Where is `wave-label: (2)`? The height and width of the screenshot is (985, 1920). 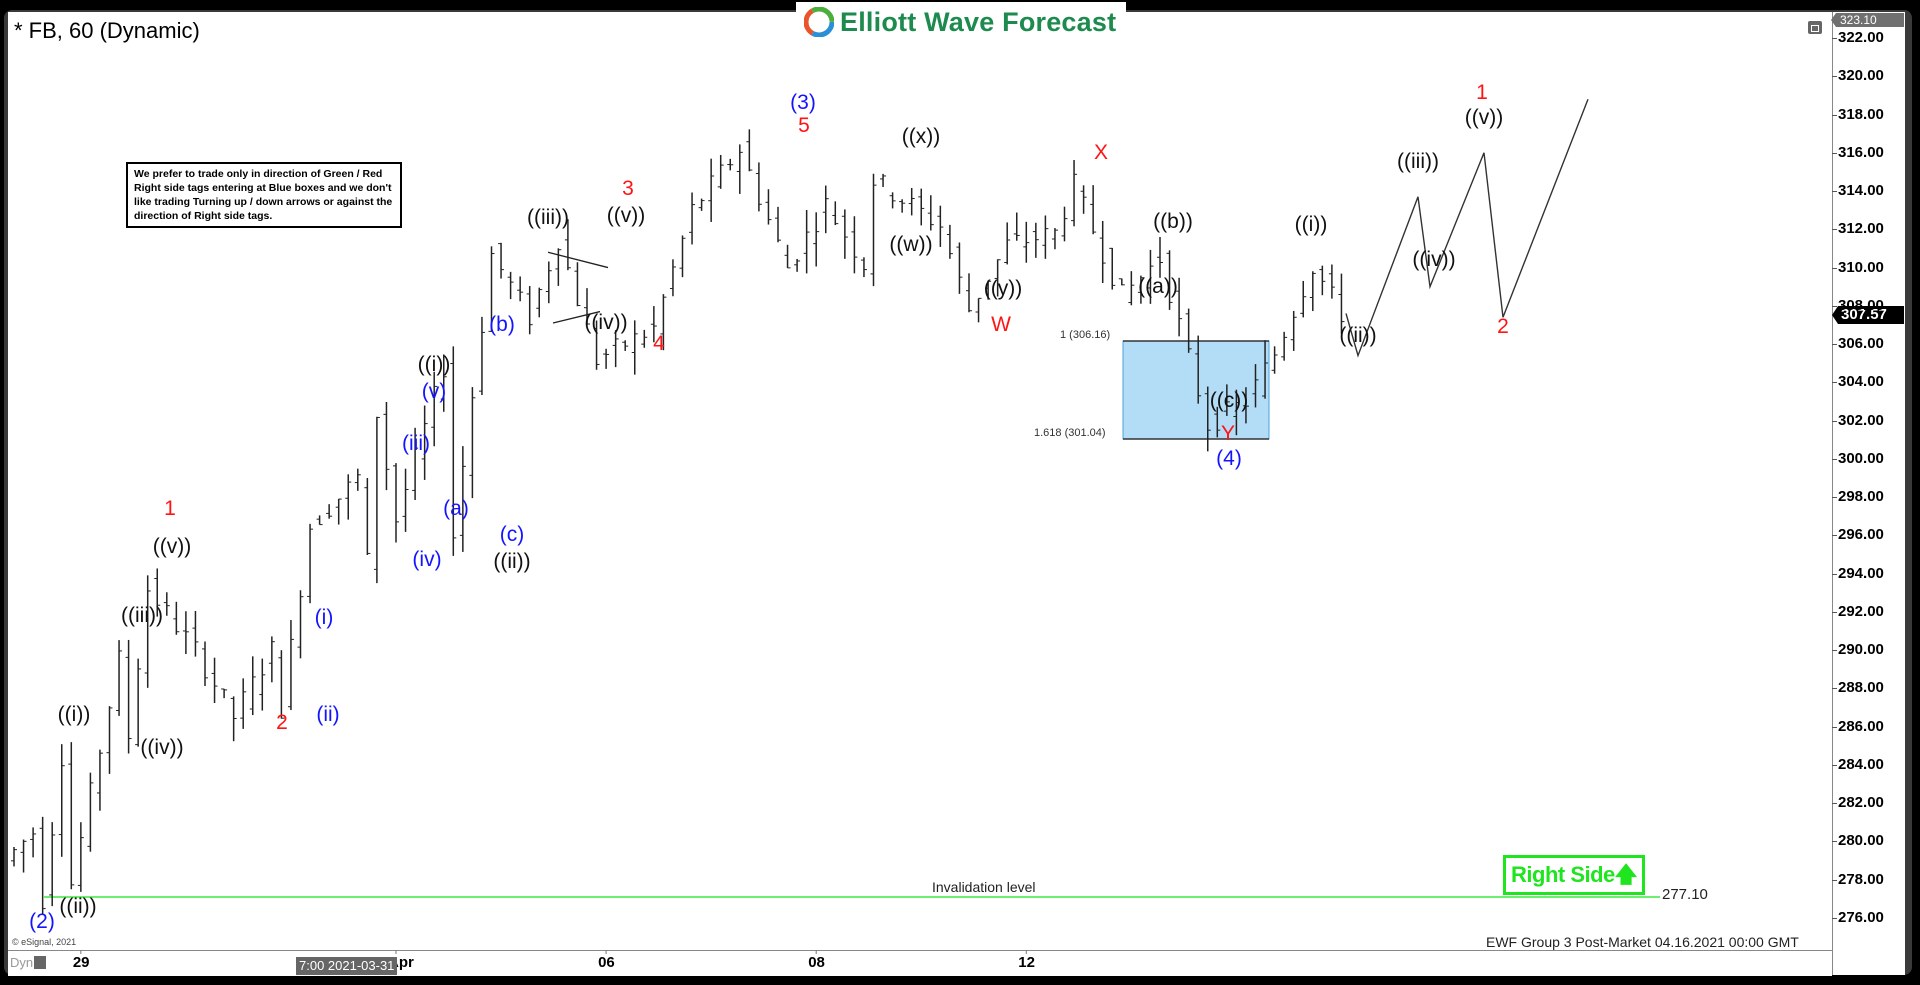
wave-label: (2) is located at coordinates (42, 921).